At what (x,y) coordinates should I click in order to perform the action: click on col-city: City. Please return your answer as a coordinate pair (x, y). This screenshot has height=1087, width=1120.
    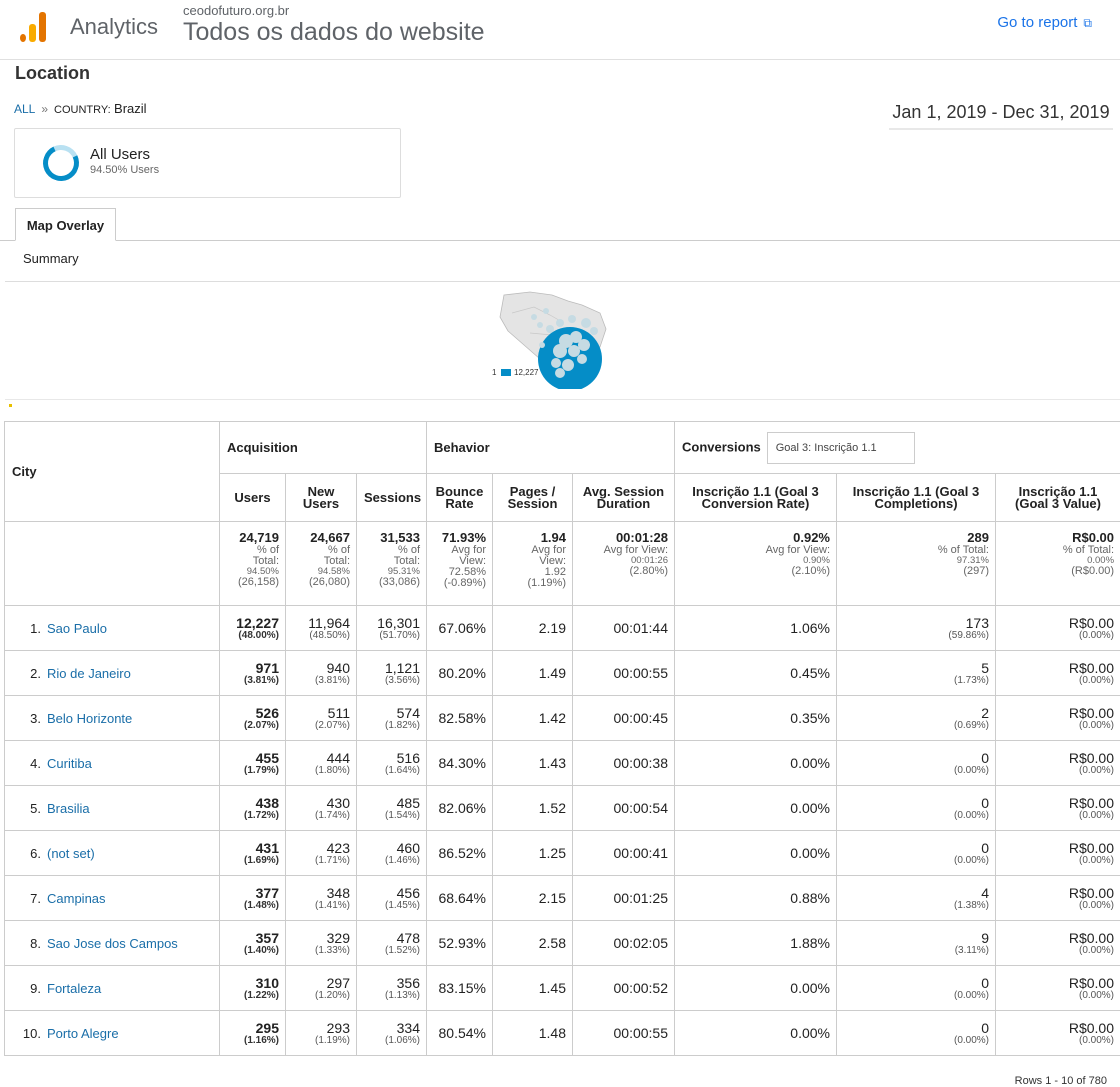
    Looking at the image, I should click on (112, 471).